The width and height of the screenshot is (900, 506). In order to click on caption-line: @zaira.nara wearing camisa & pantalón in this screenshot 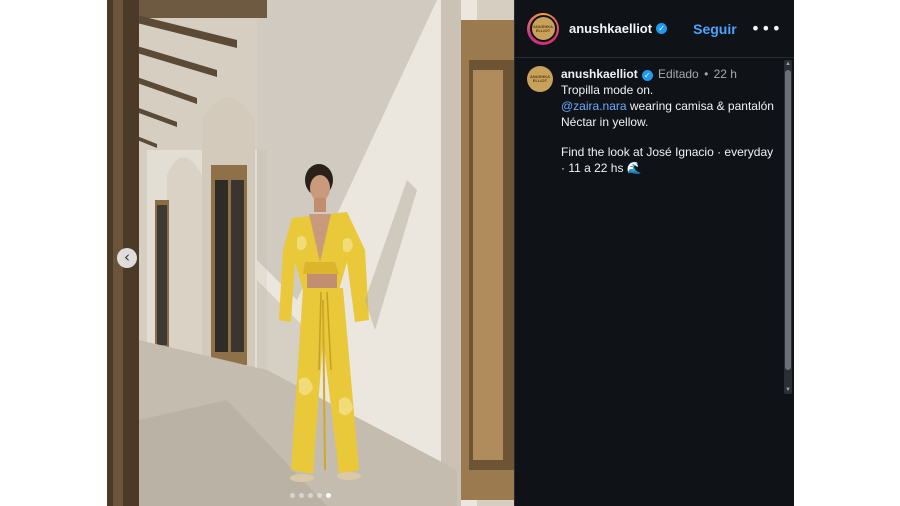, I will do `click(667, 106)`.